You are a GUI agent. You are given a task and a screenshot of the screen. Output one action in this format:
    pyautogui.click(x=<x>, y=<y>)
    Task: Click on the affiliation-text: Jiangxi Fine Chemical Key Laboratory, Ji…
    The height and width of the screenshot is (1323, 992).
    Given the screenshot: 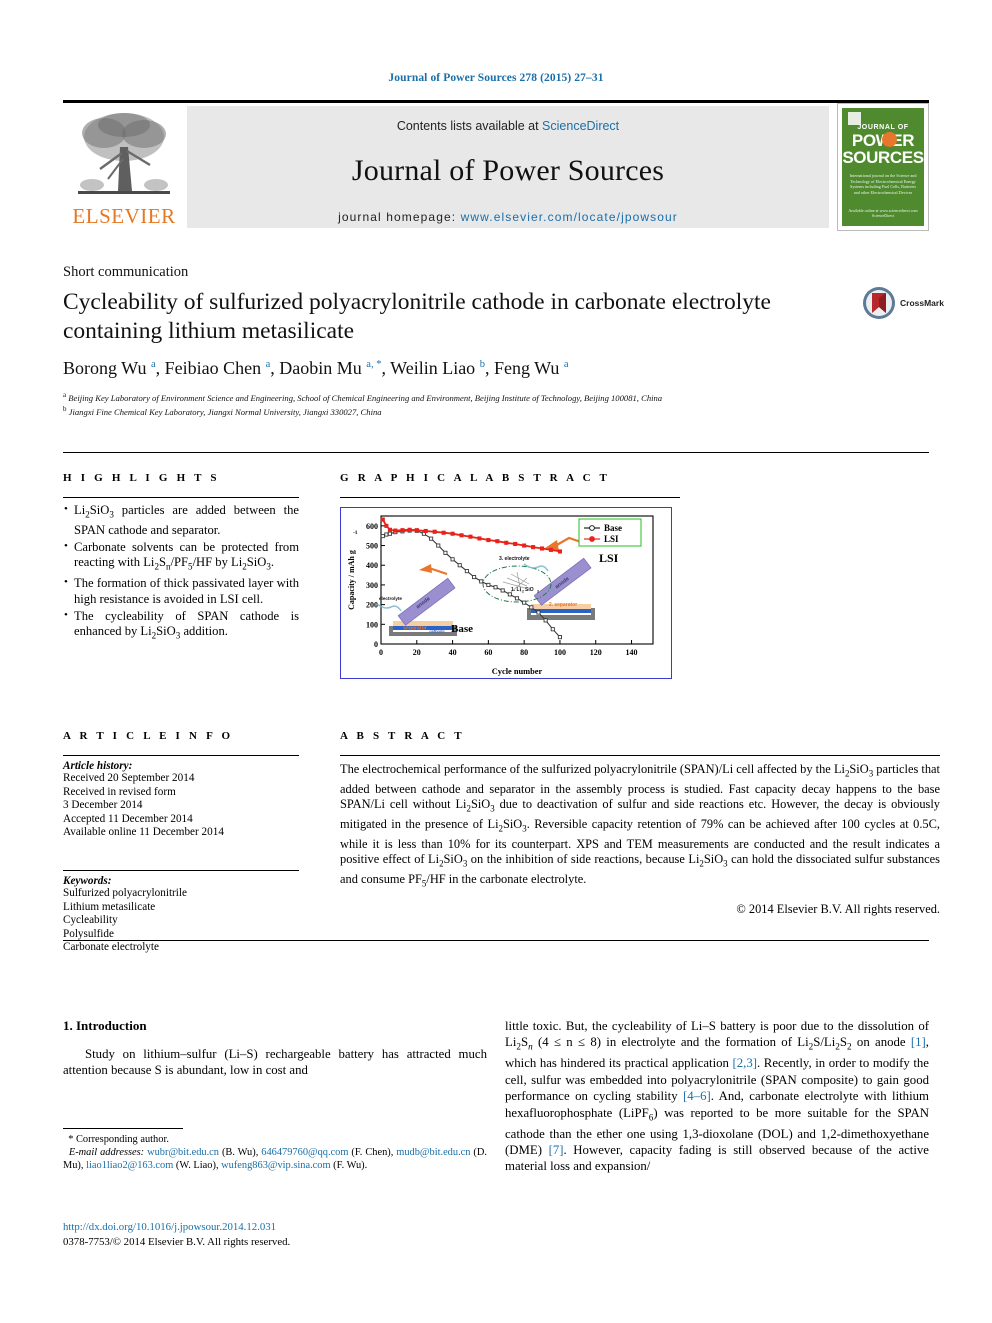 What is the action you would take?
    pyautogui.click(x=225, y=412)
    